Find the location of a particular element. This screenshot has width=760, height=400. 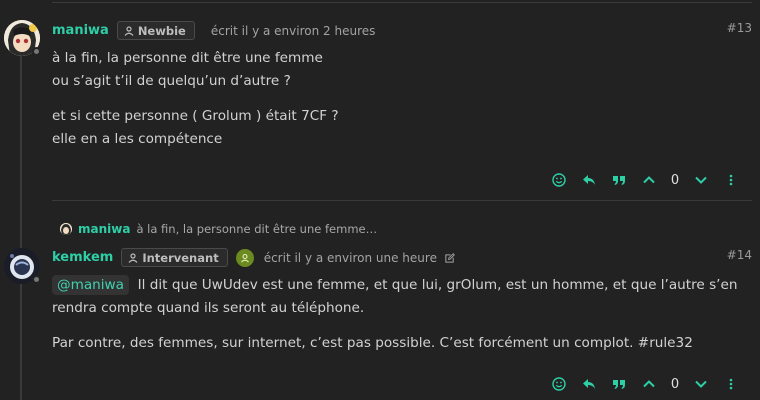

edit-icon is located at coordinates (450, 257).